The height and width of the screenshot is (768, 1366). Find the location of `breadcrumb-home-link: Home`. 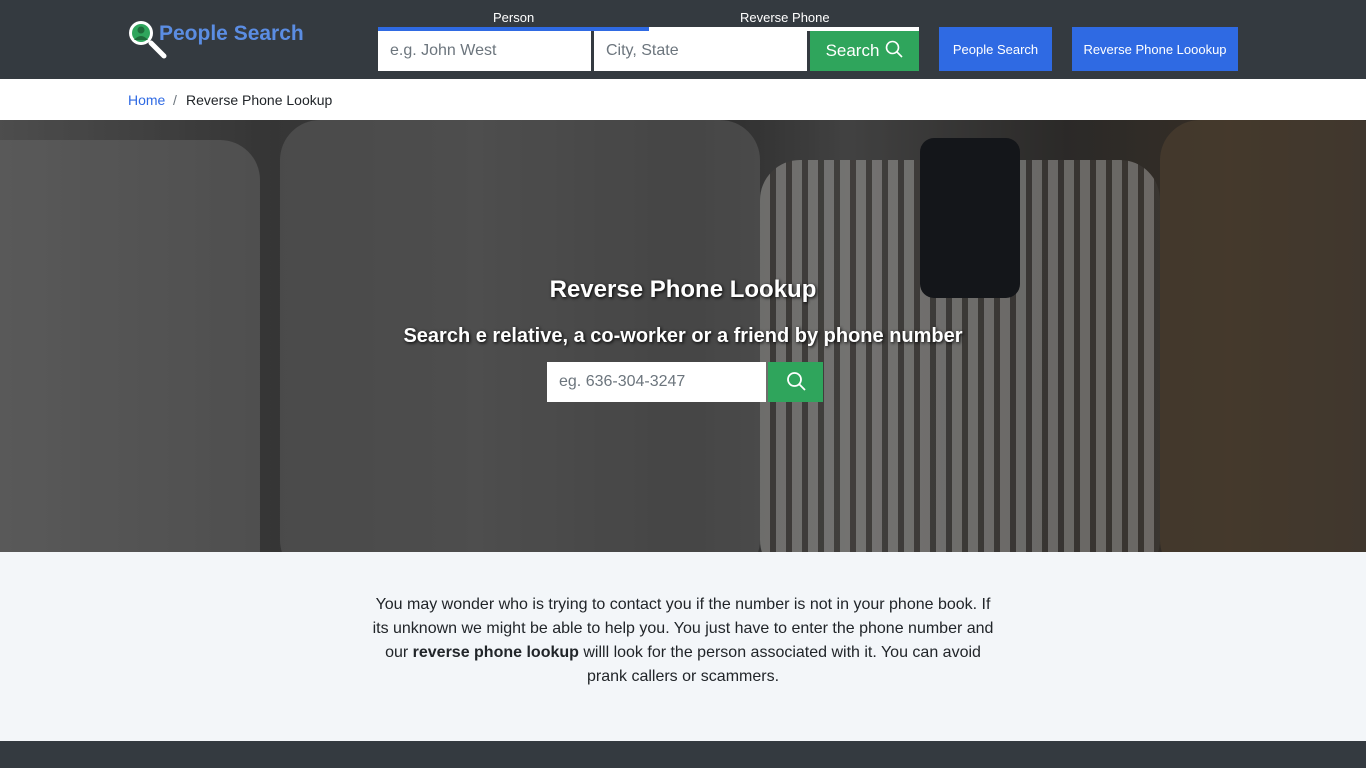

breadcrumb-home-link: Home is located at coordinates (146, 100).